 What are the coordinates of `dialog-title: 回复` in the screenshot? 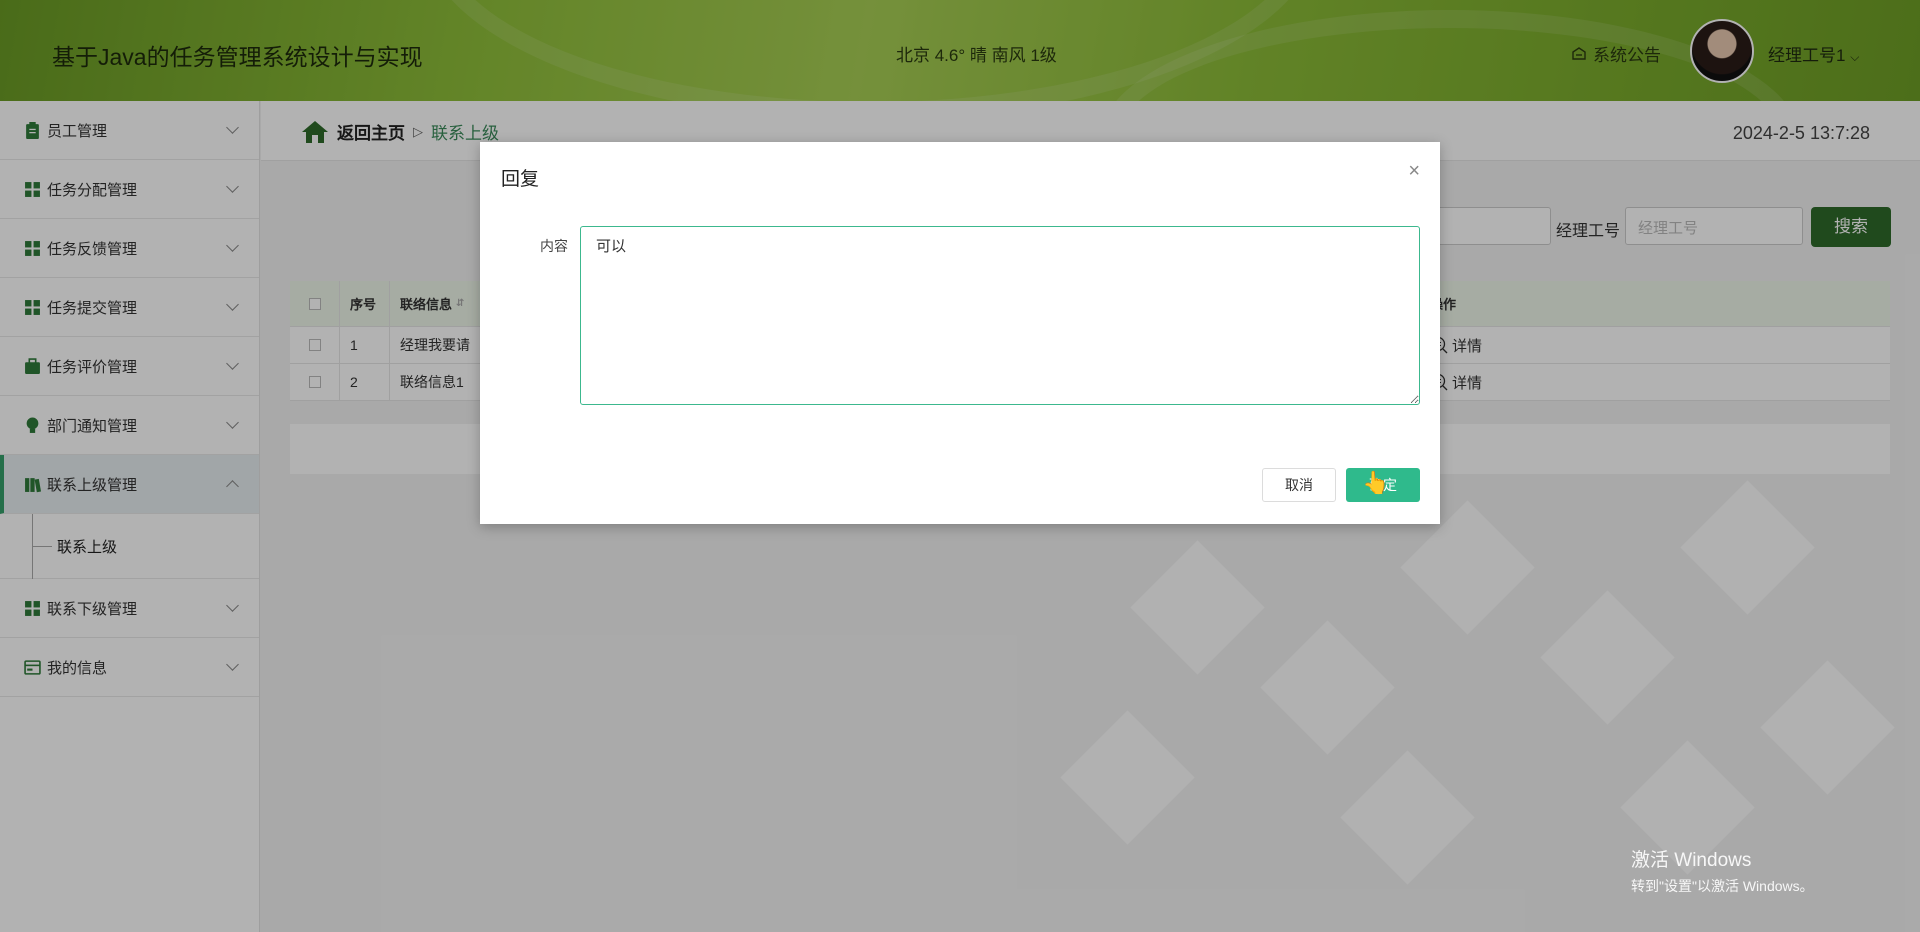 It's located at (520, 179).